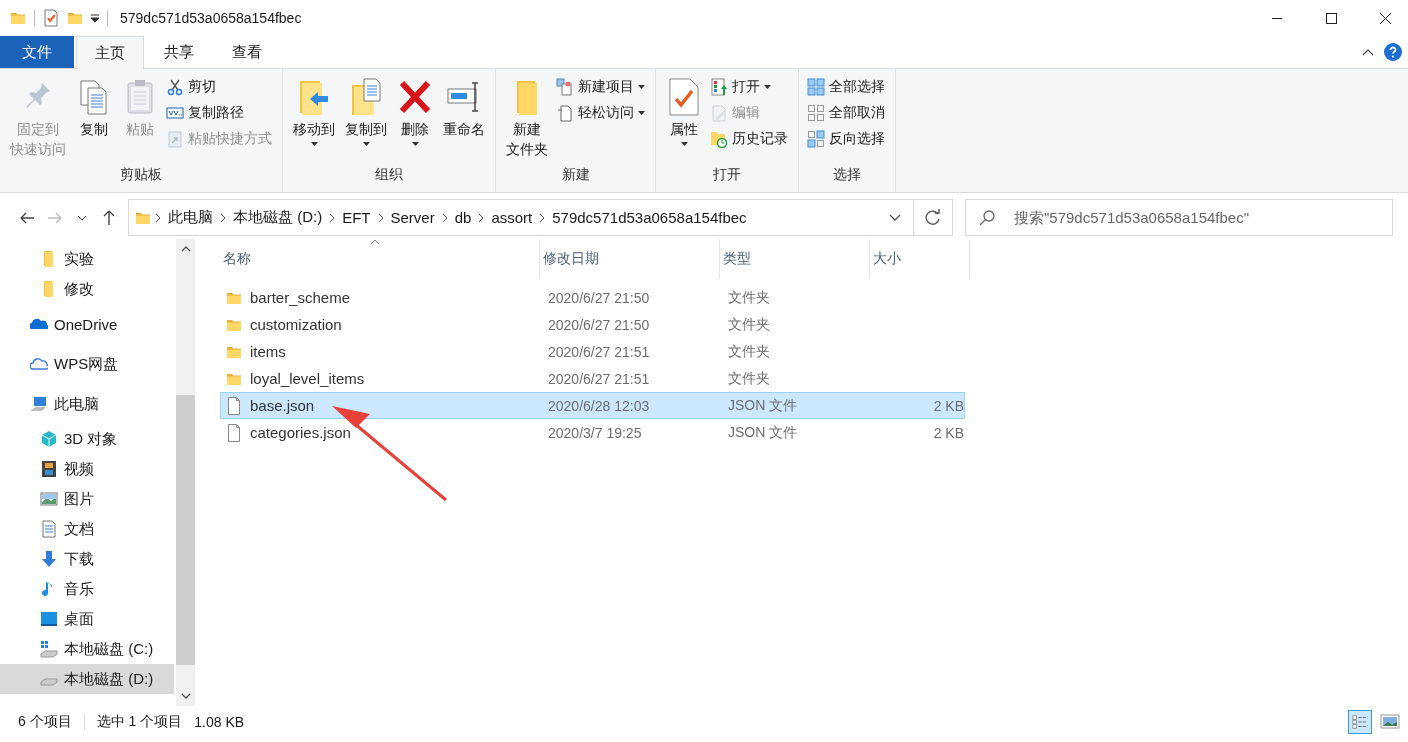 Image resolution: width=1408 pixels, height=742 pixels. What do you see at coordinates (1393, 52) in the screenshot?
I see `help-icon` at bounding box center [1393, 52].